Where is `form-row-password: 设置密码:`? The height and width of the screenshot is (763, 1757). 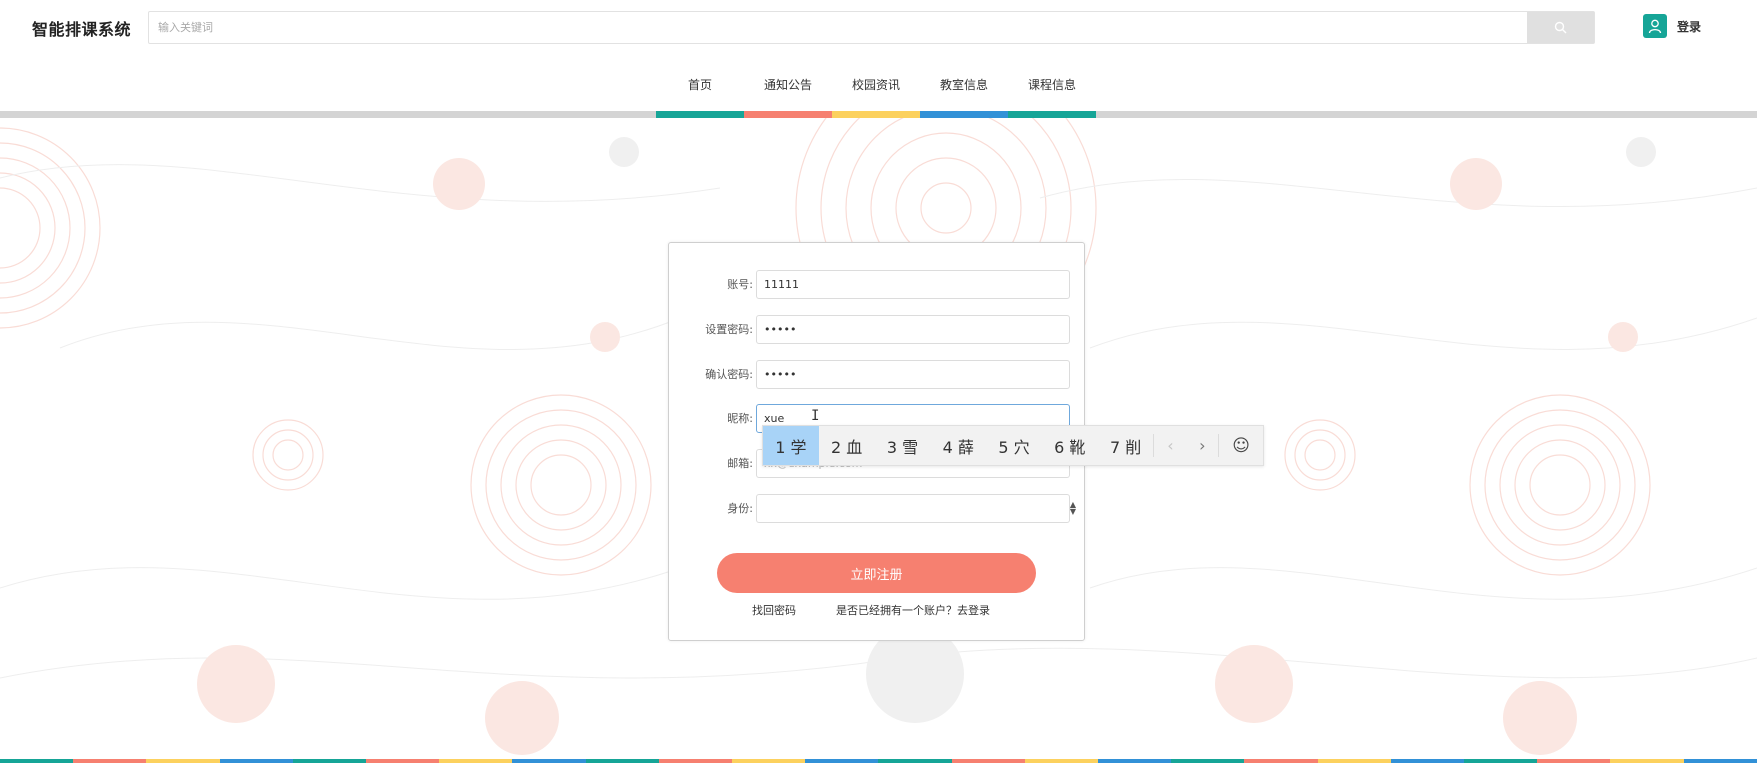
form-row-password: 设置密码: is located at coordinates (877, 329).